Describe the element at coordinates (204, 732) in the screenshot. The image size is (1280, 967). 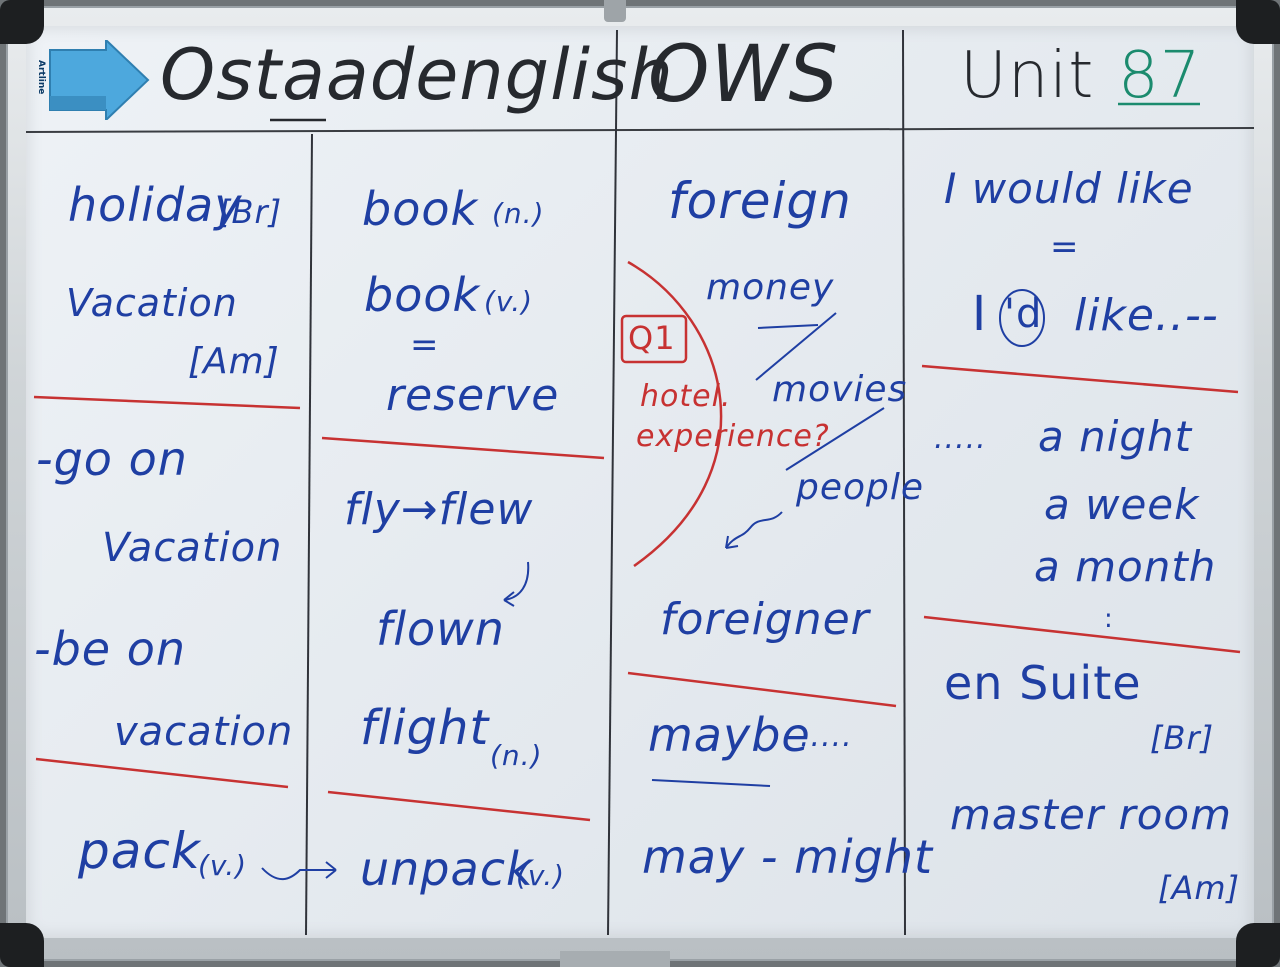
I see `phrase-vacation: vacation` at that location.